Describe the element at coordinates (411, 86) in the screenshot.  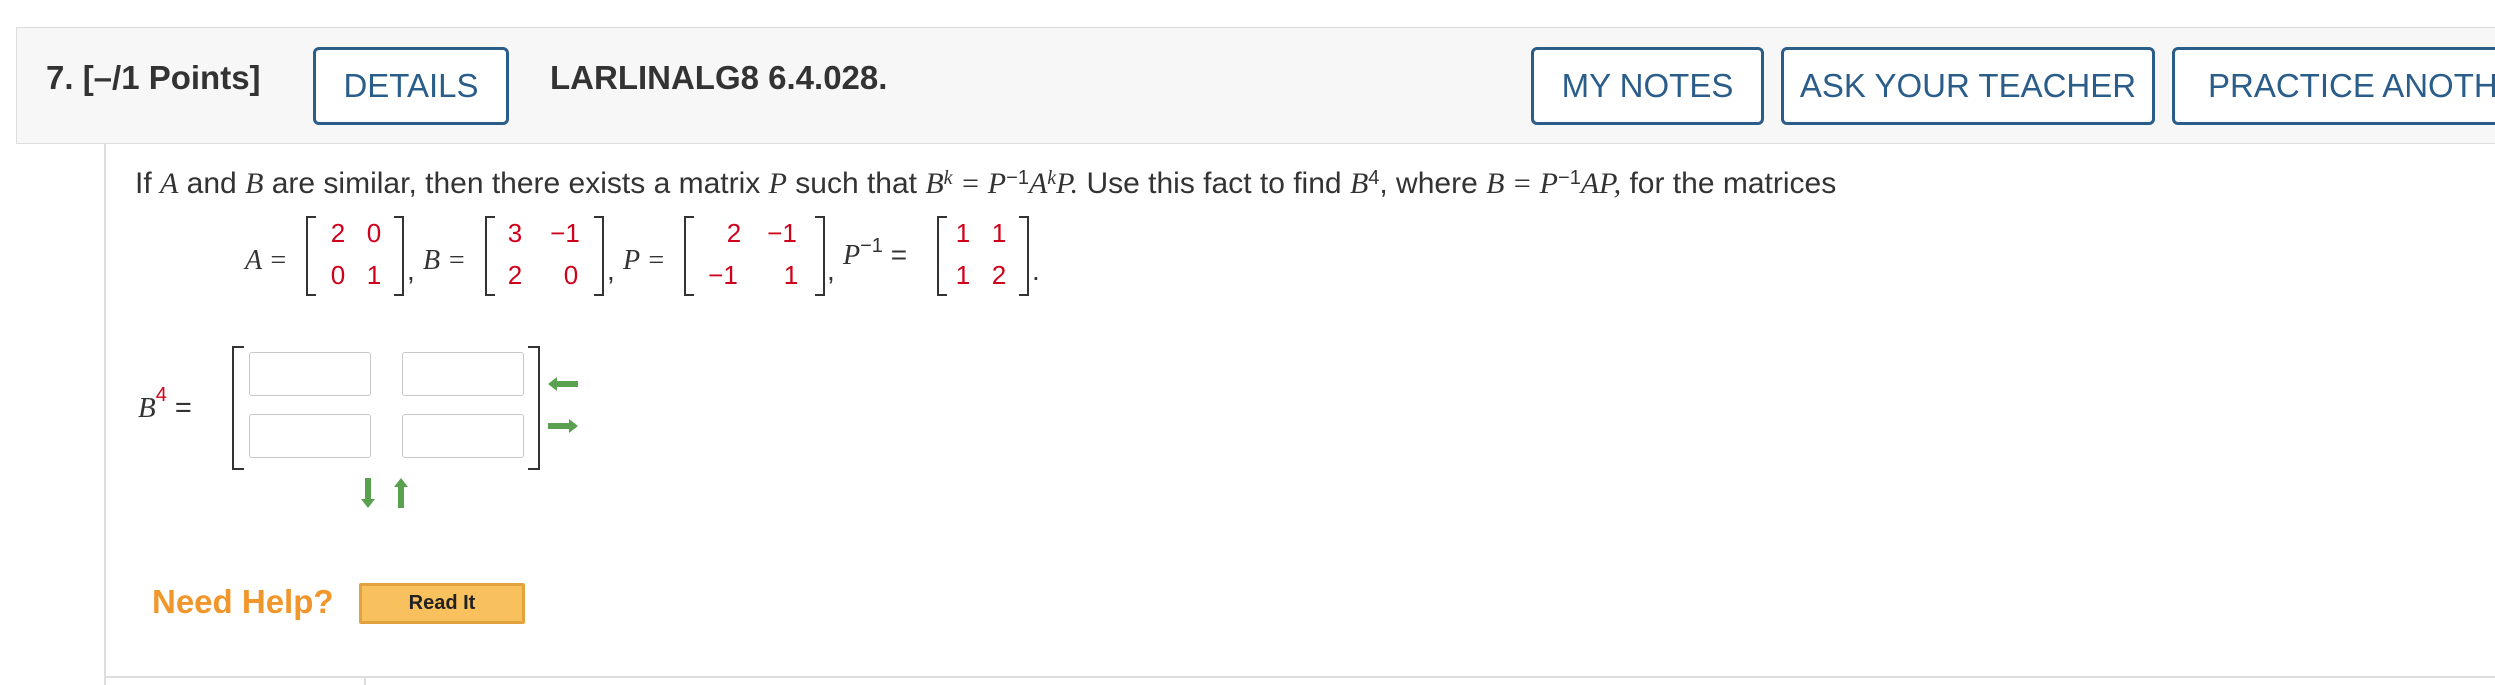
I see `details-button: DETAILS` at that location.